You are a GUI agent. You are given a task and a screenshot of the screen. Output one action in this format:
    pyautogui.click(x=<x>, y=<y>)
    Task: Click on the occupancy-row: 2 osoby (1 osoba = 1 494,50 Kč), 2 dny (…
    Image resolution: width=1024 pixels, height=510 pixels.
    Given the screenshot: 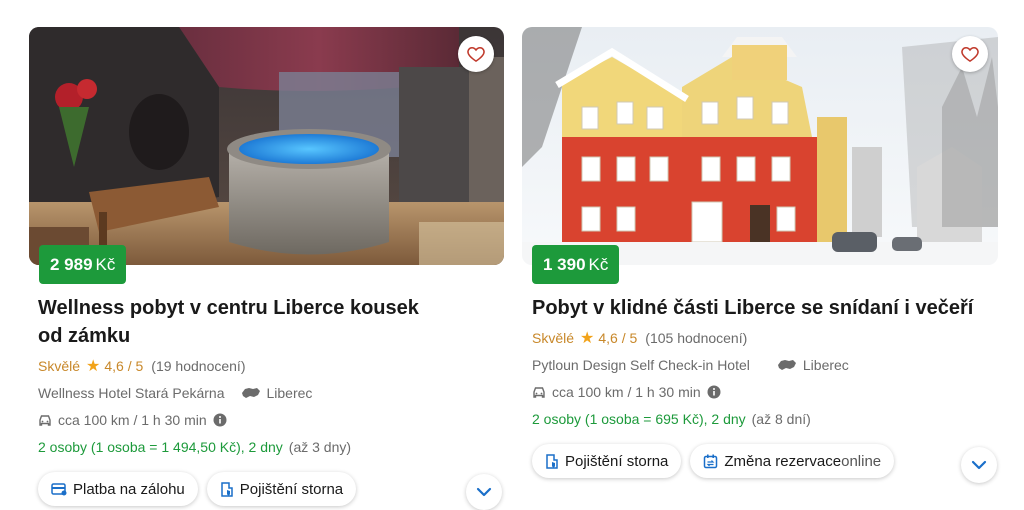 What is the action you would take?
    pyautogui.click(x=266, y=447)
    